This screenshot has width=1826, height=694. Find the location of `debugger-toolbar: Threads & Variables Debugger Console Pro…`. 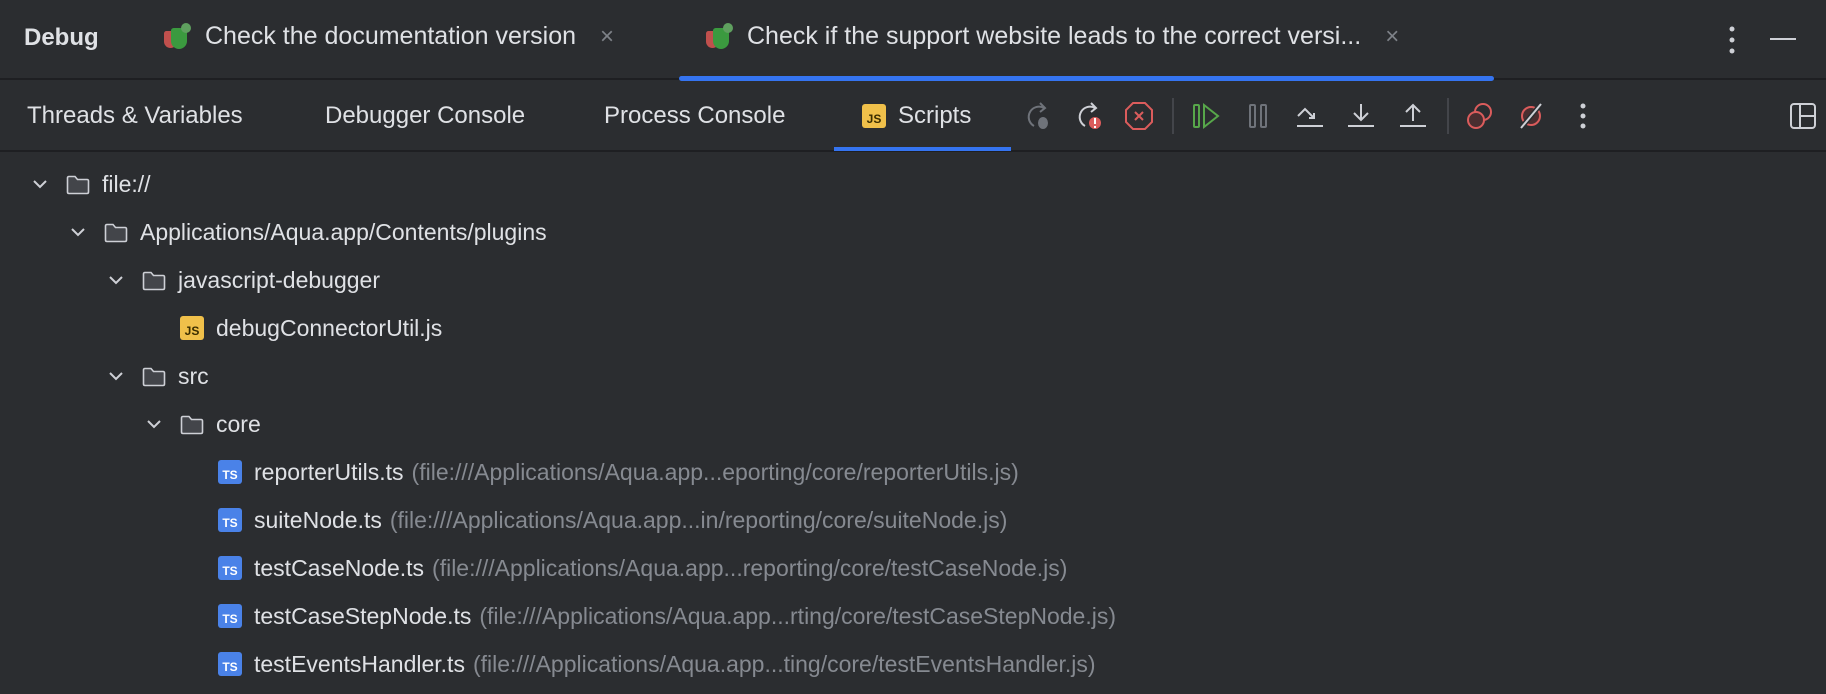

debugger-toolbar: Threads & Variables Debugger Console Pro… is located at coordinates (913, 117).